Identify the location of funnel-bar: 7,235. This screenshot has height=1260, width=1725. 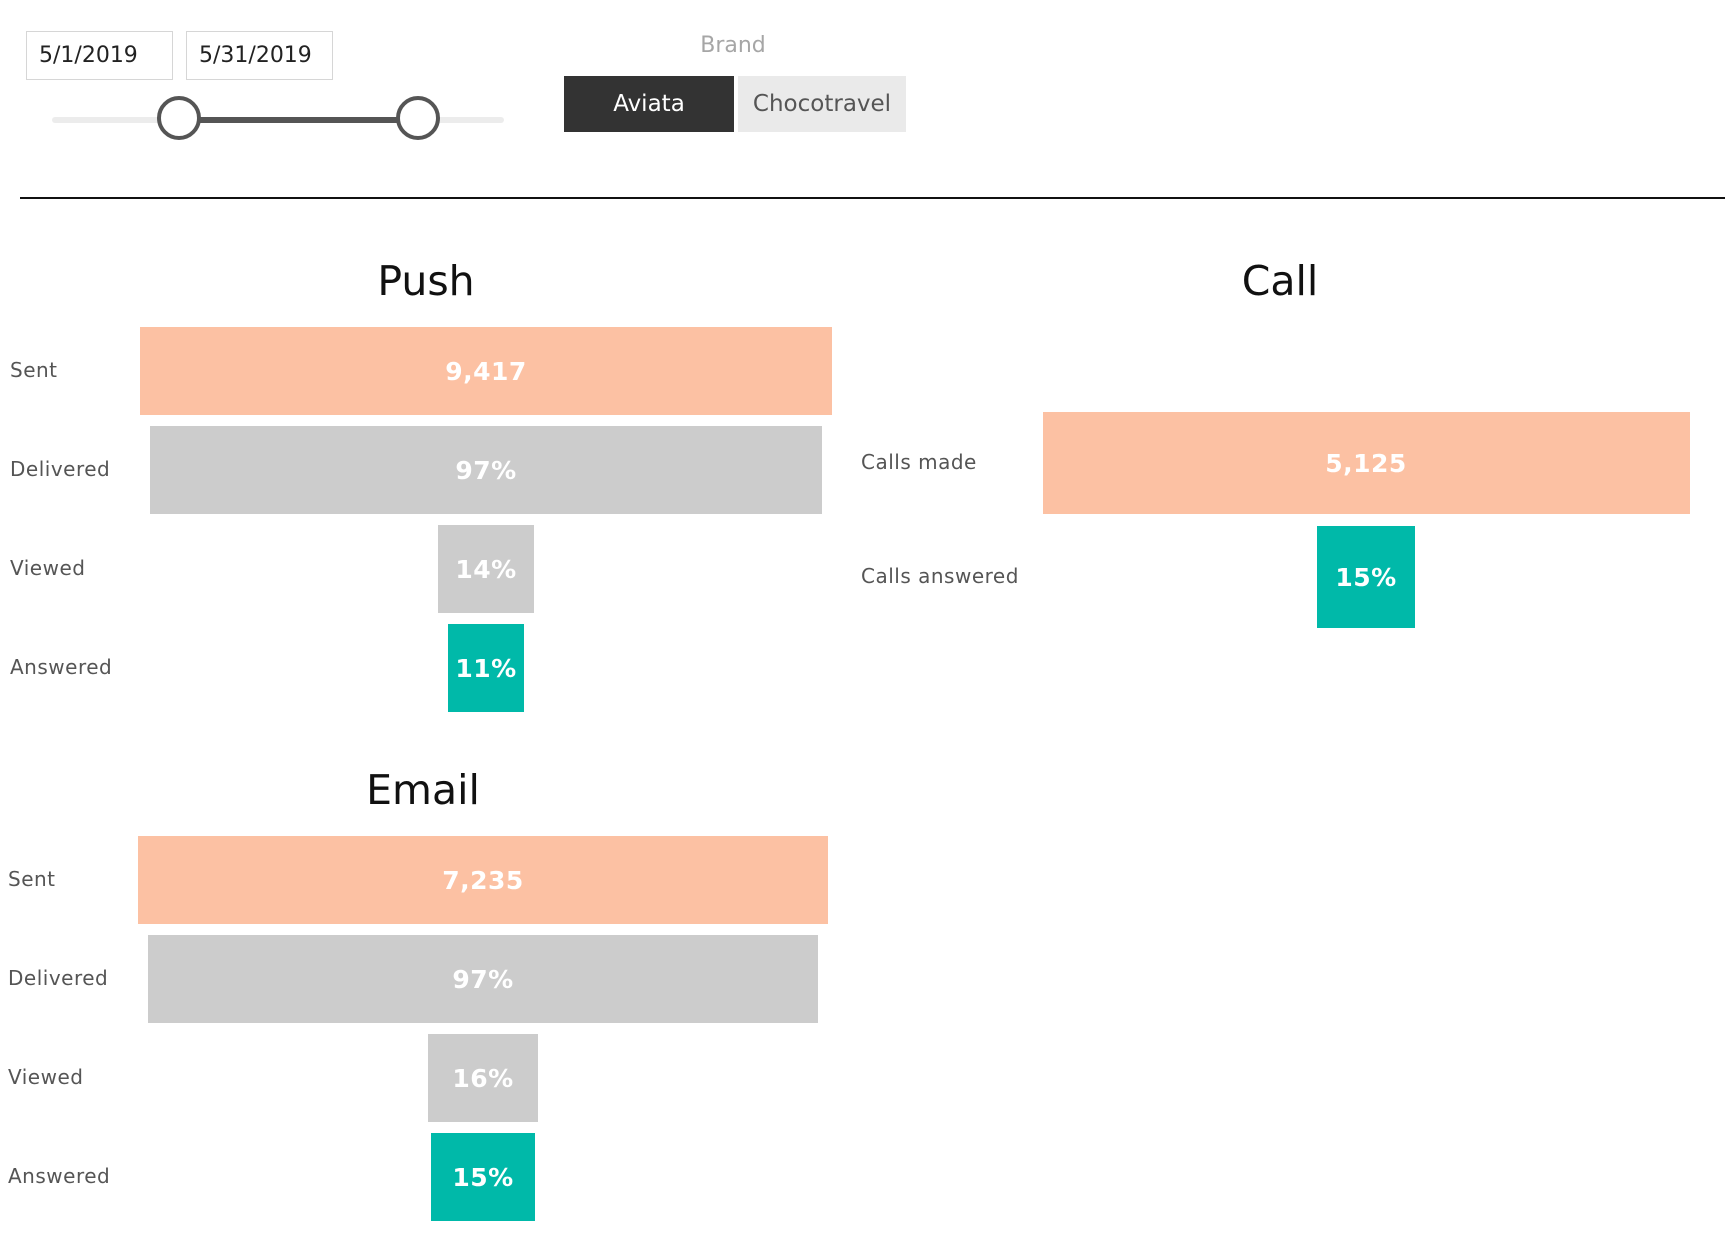
(483, 880).